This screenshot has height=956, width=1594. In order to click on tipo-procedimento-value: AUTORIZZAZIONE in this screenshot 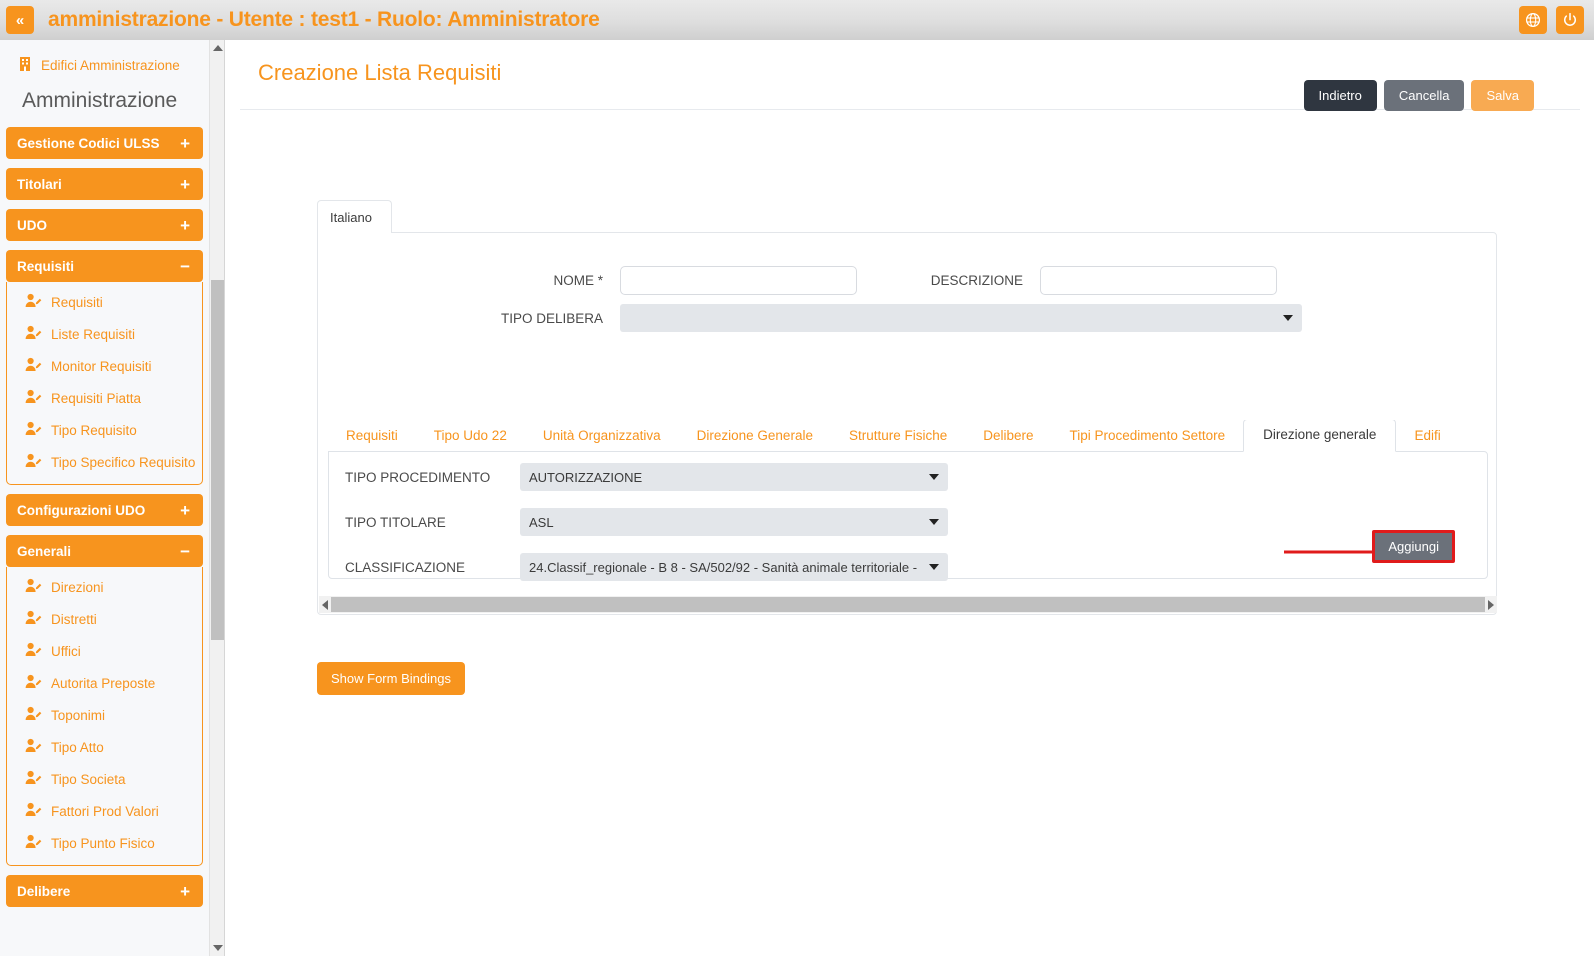, I will do `click(586, 477)`.